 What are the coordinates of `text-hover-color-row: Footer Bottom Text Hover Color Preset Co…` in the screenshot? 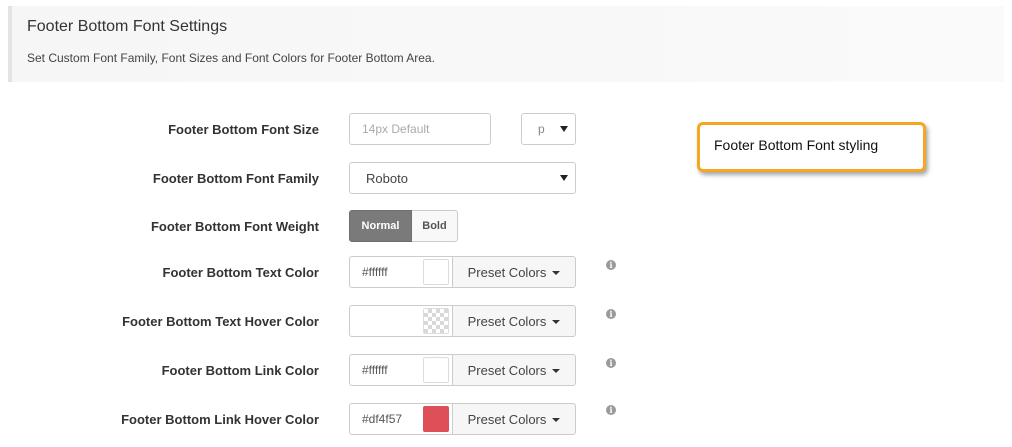 It's located at (506, 322).